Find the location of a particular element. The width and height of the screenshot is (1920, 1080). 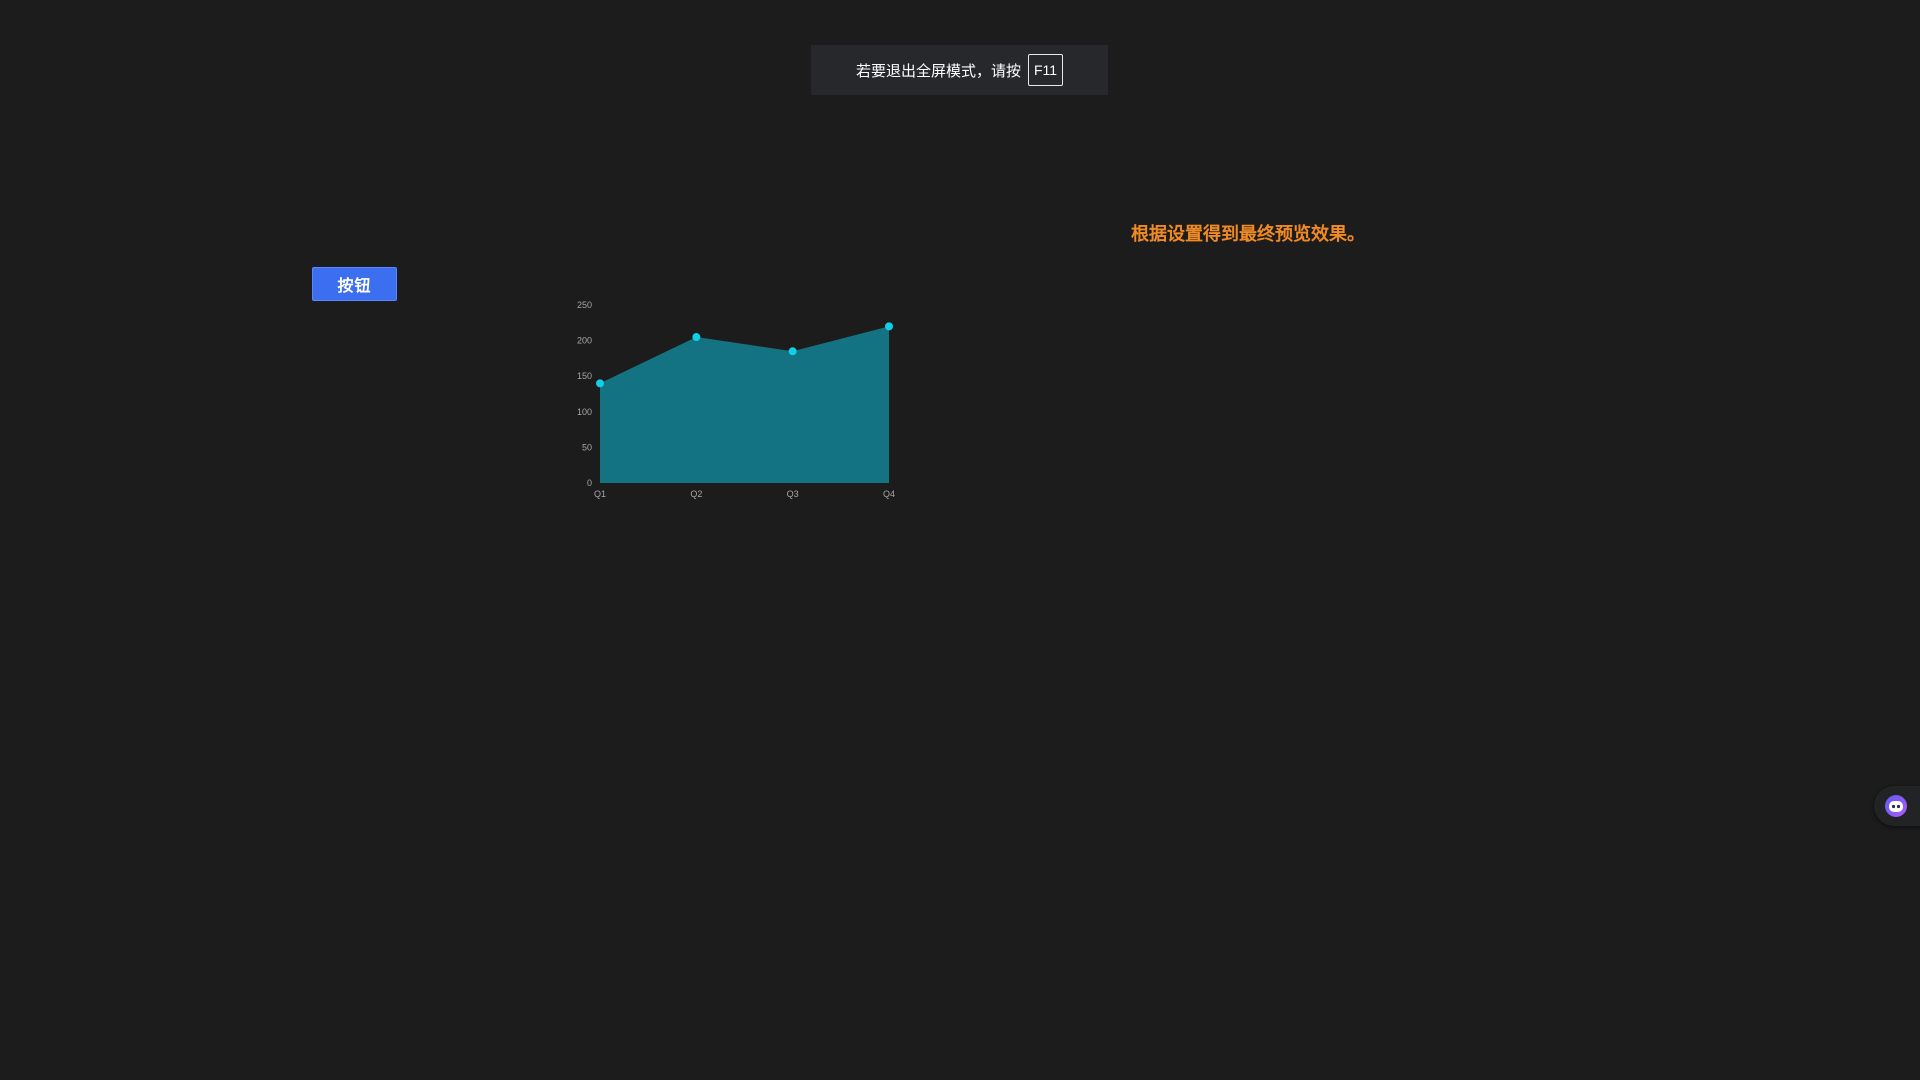

x-tick-label: Q1 is located at coordinates (600, 494).